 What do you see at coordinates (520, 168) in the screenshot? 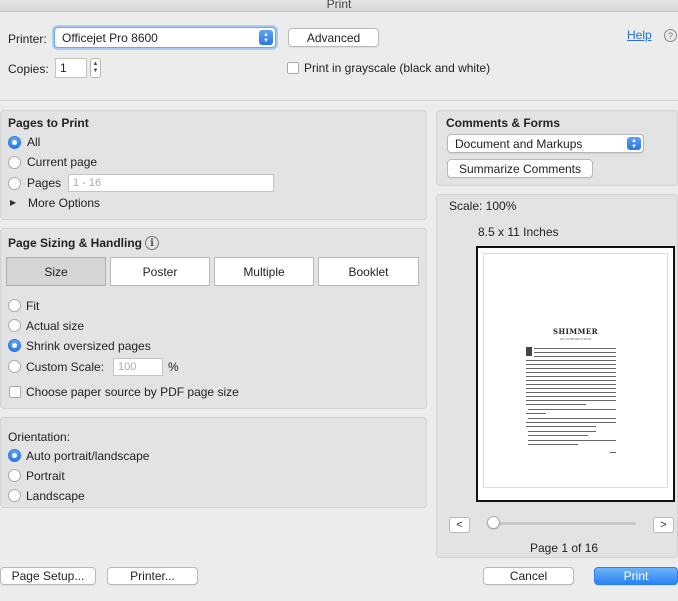
I see `summarize-comments-button: Summarize Comments` at bounding box center [520, 168].